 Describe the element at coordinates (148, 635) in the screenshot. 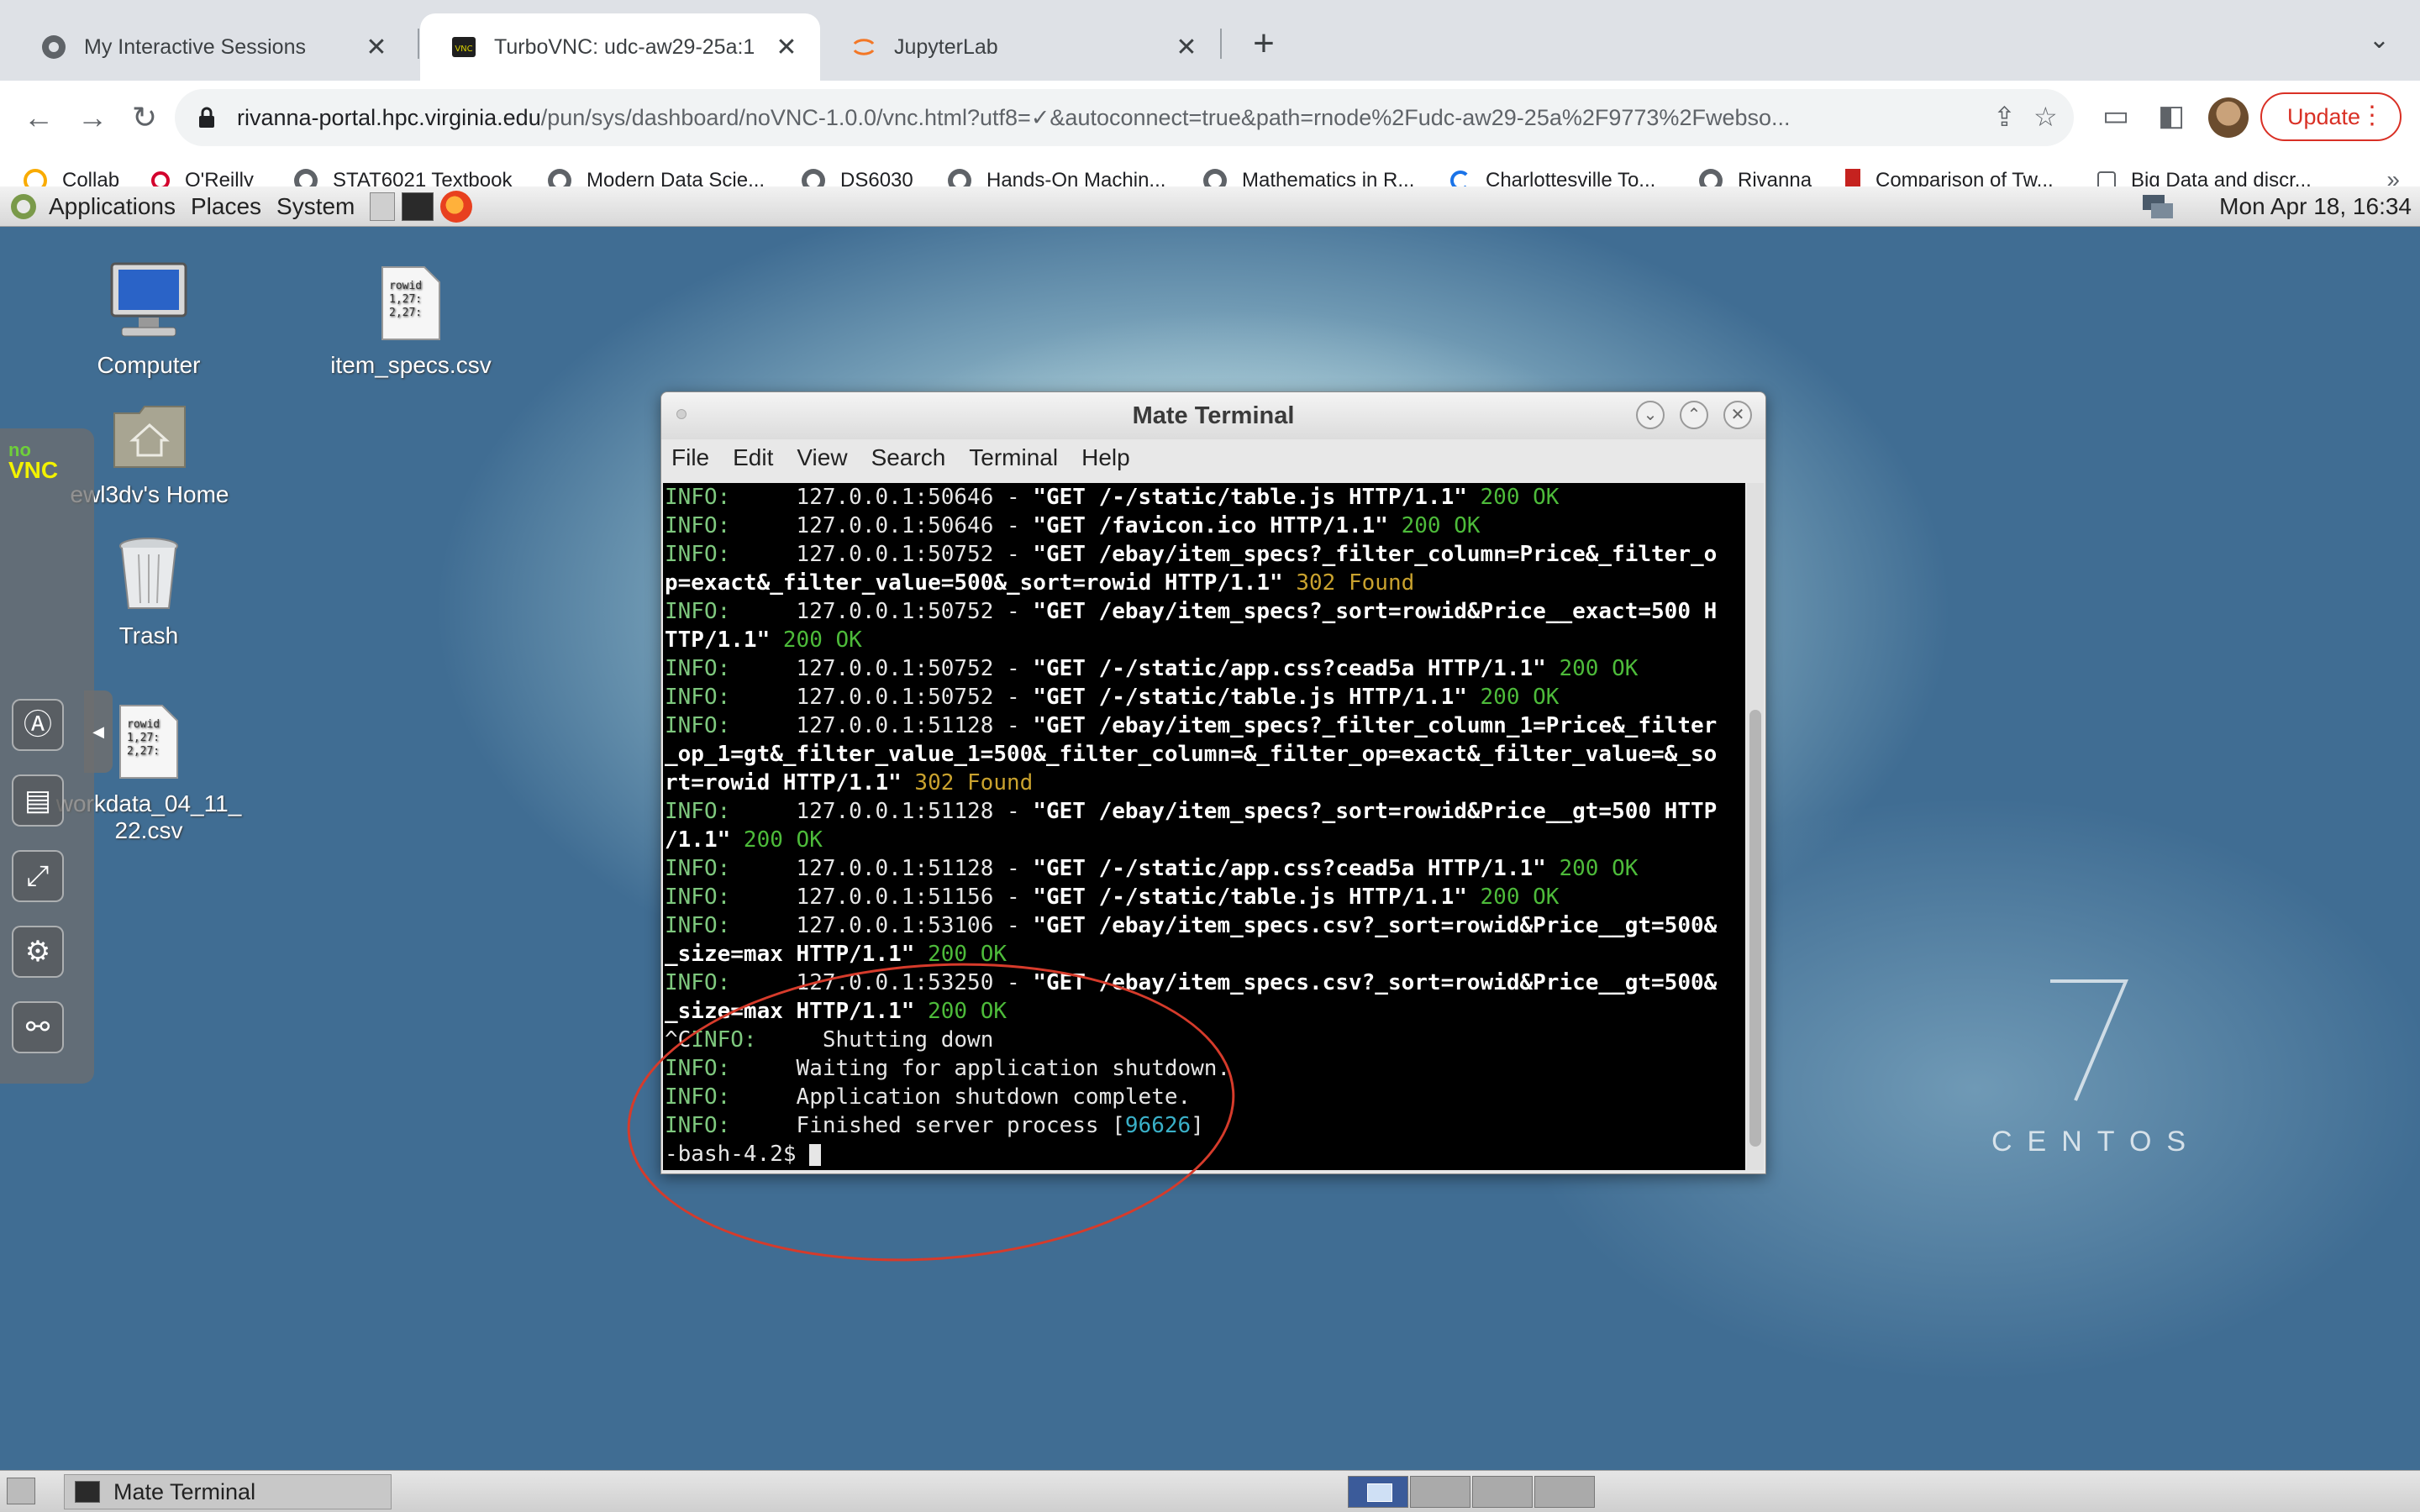

I see `desktop-icon-label: Trash` at that location.